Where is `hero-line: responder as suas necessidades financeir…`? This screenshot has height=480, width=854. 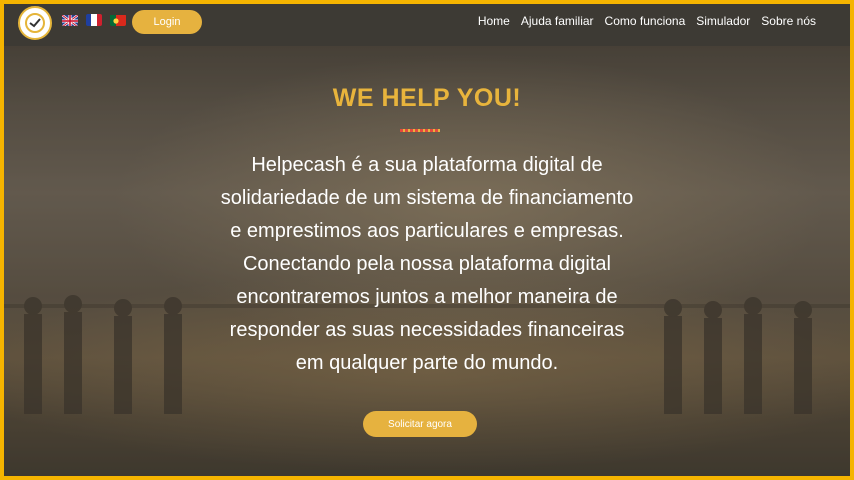 hero-line: responder as suas necessidades financeir… is located at coordinates (427, 330).